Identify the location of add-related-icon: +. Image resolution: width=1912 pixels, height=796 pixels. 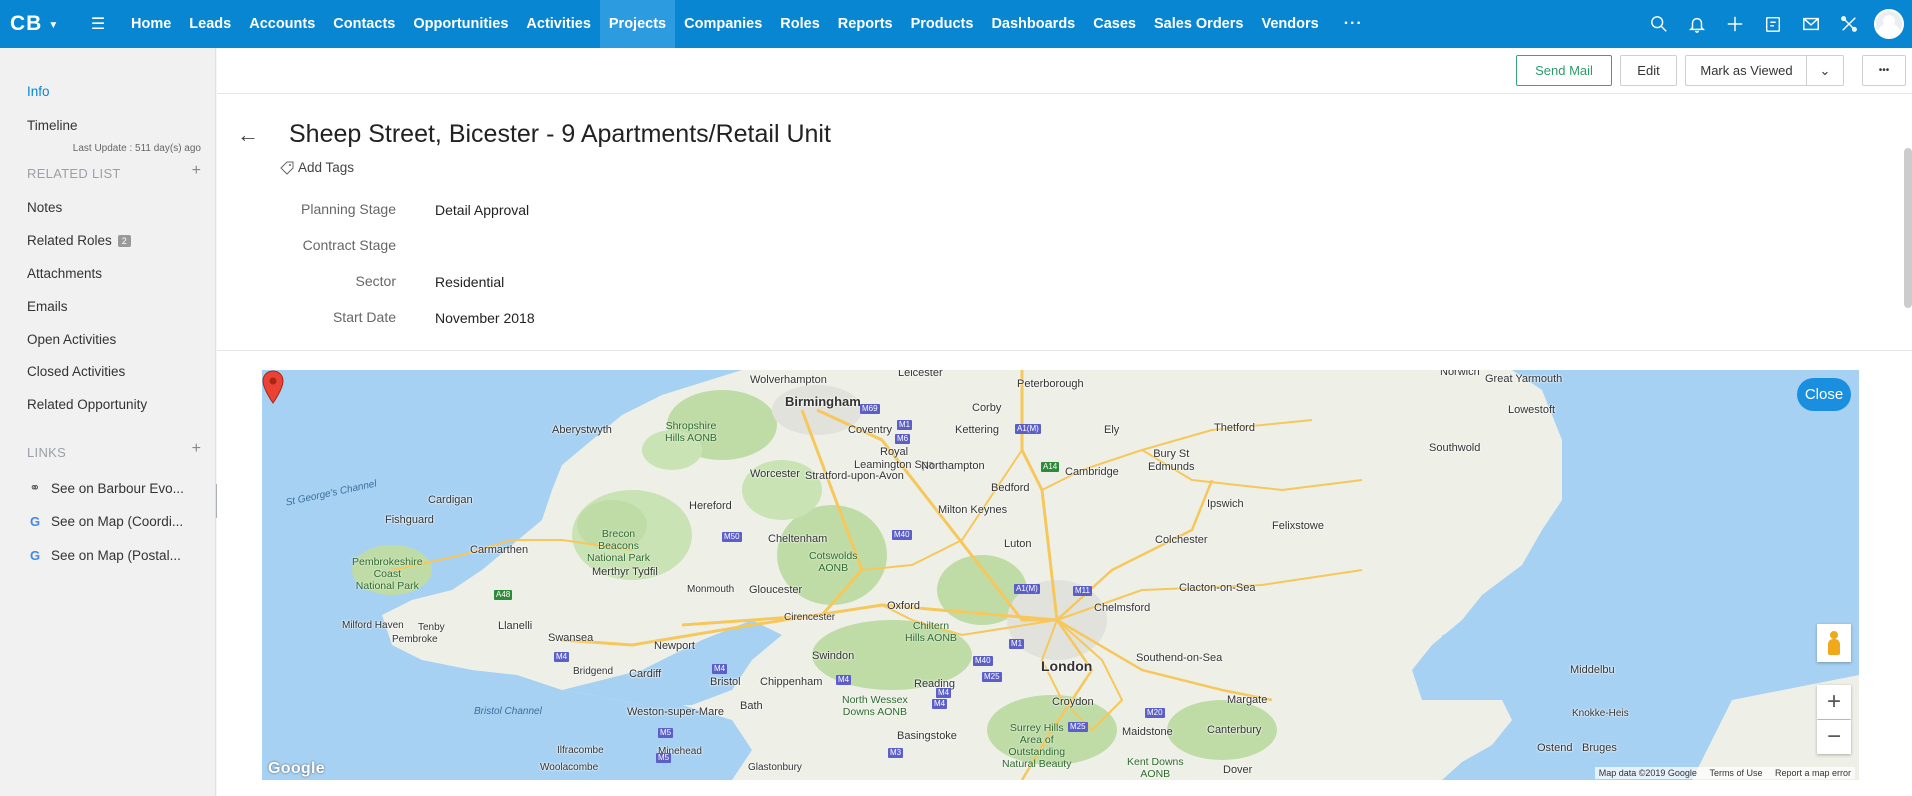
(196, 171).